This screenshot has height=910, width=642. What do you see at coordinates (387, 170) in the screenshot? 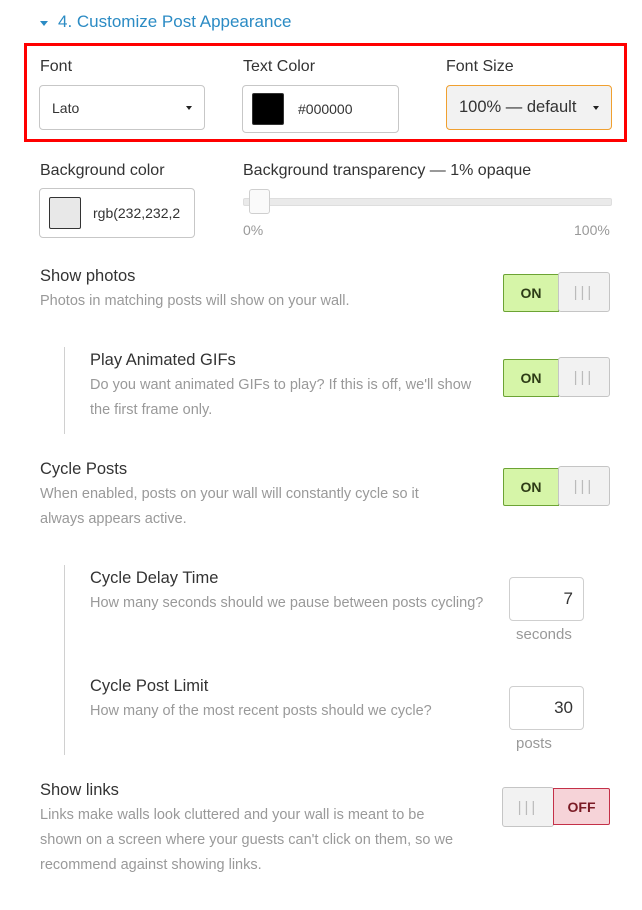
I see `transparency-label: Background transparency — 1% opaque` at bounding box center [387, 170].